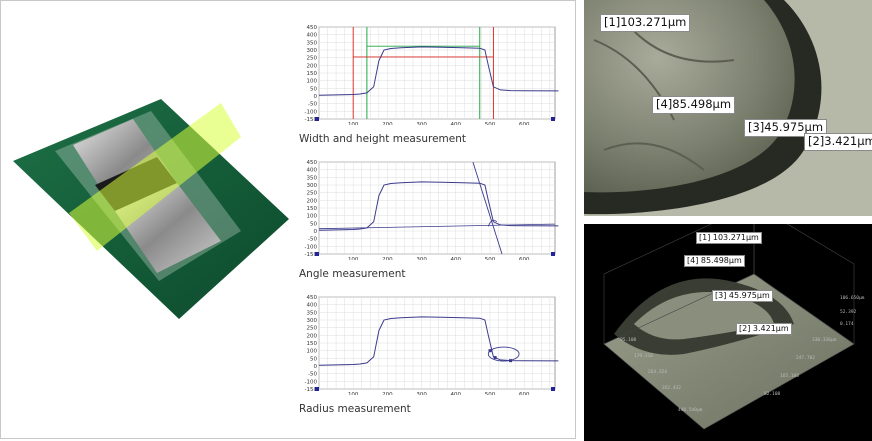  Describe the element at coordinates (671, 388) in the screenshot. I see `axis-value: 352.432` at that location.